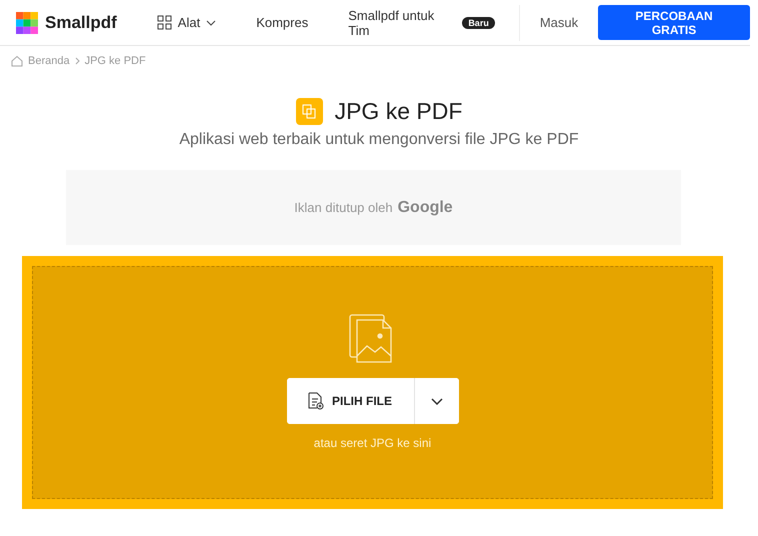 The width and height of the screenshot is (758, 536). What do you see at coordinates (398, 111) in the screenshot?
I see `page-title: JPG ke PDF` at bounding box center [398, 111].